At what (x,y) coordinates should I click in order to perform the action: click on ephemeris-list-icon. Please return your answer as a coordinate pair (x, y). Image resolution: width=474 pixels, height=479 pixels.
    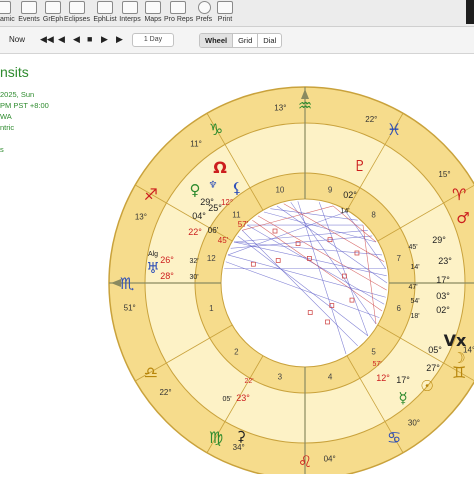
    Looking at the image, I should click on (105, 7).